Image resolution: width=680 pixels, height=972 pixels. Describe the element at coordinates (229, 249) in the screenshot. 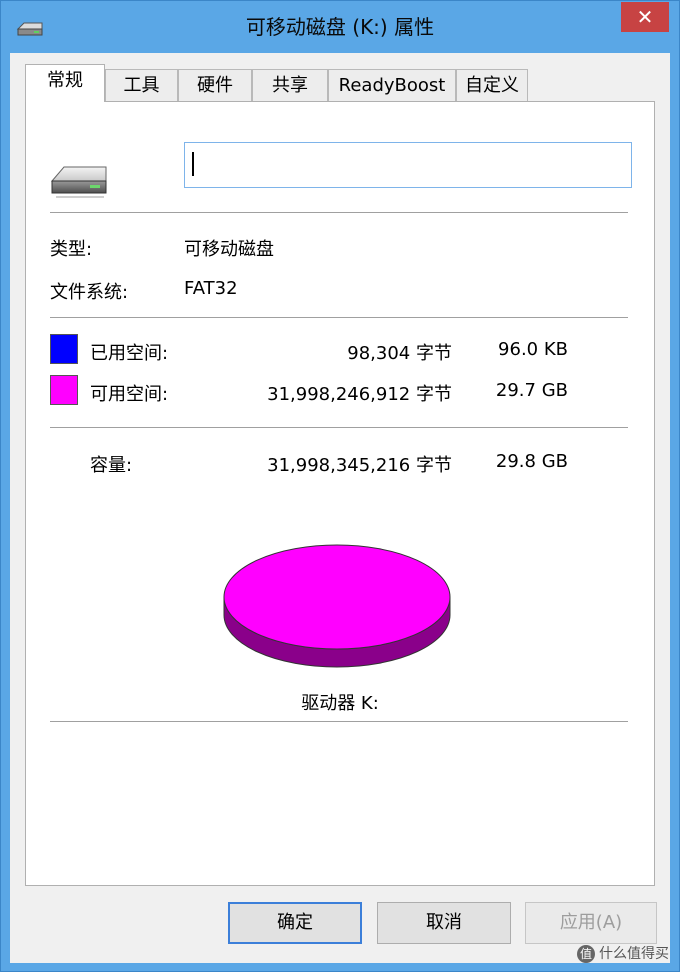

I see `type-value: 可移动磁盘` at that location.